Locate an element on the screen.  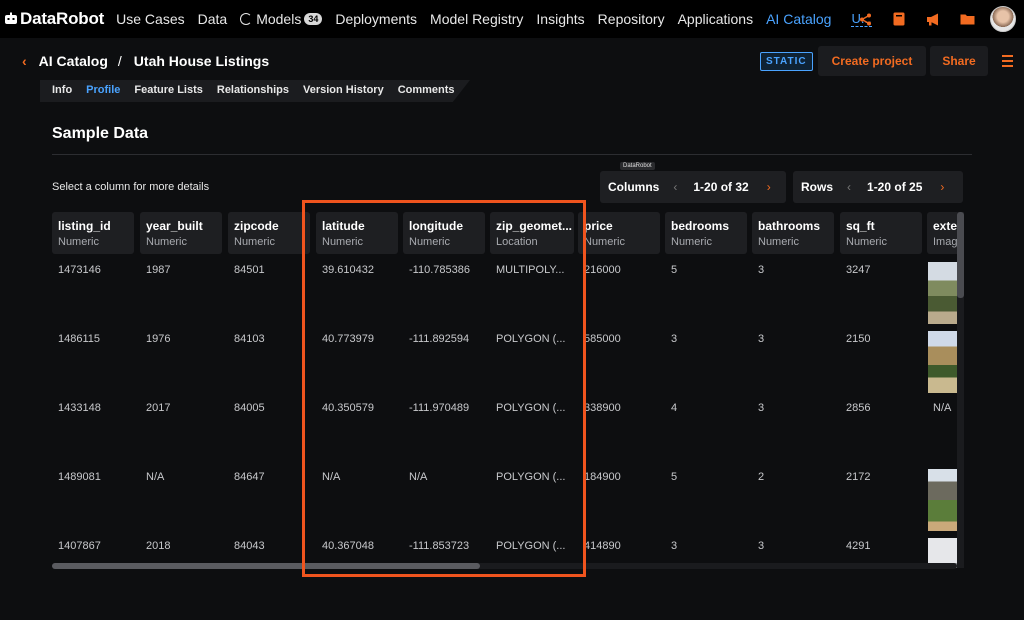
column-hint-text: Select a column for more details is located at coordinates (131, 187).